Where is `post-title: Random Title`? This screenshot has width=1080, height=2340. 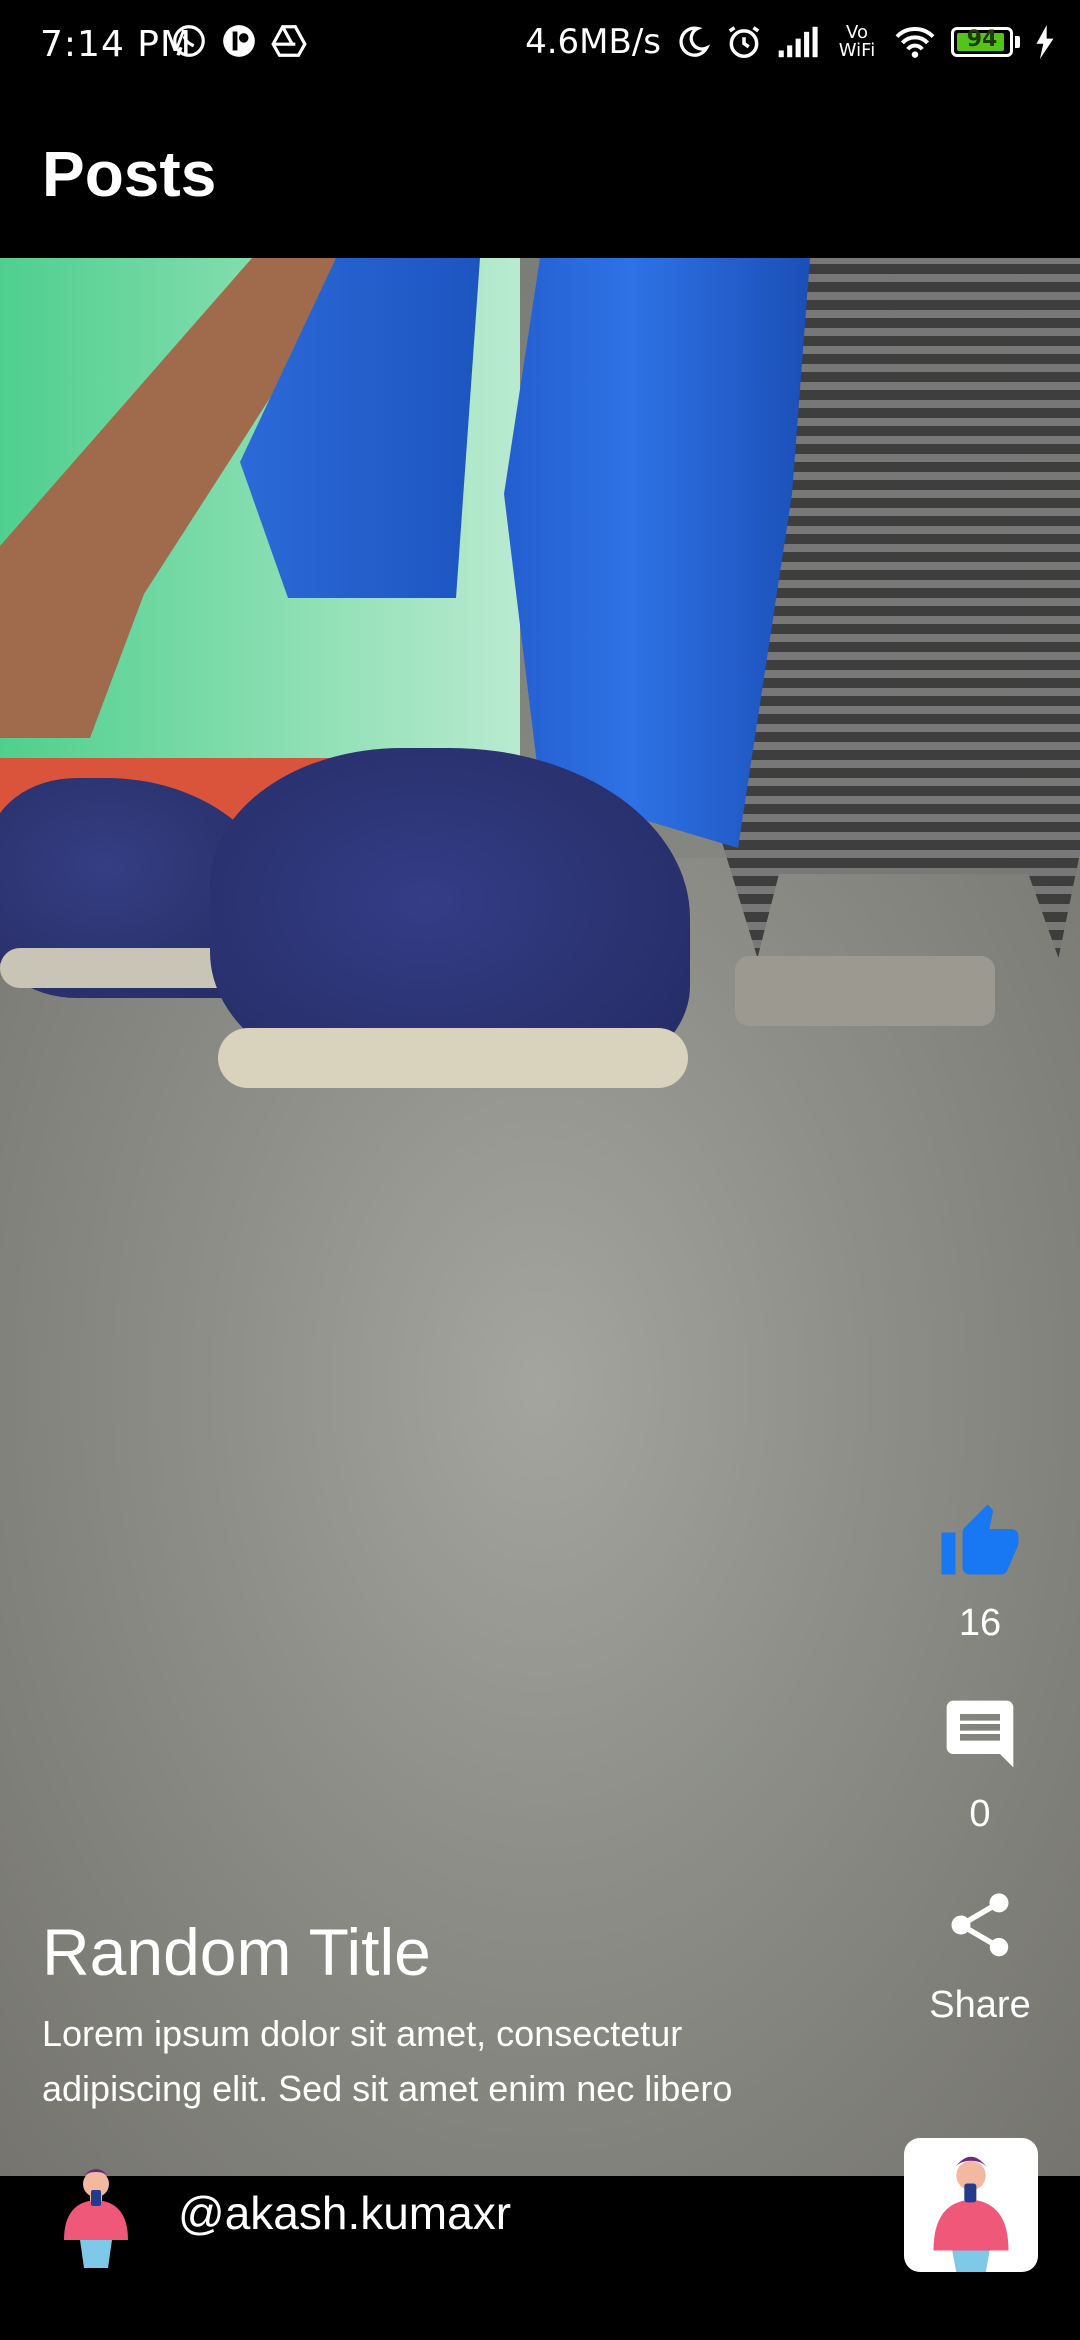
post-title: Random Title is located at coordinates (236, 1952).